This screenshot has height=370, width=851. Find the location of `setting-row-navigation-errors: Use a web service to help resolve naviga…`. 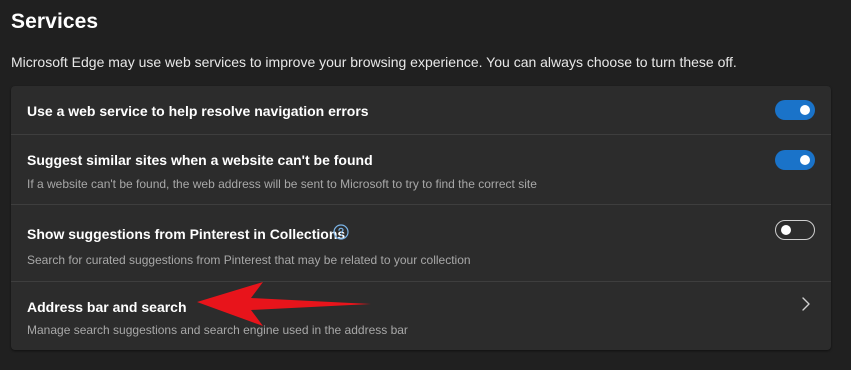

setting-row-navigation-errors: Use a web service to help resolve naviga… is located at coordinates (421, 110).